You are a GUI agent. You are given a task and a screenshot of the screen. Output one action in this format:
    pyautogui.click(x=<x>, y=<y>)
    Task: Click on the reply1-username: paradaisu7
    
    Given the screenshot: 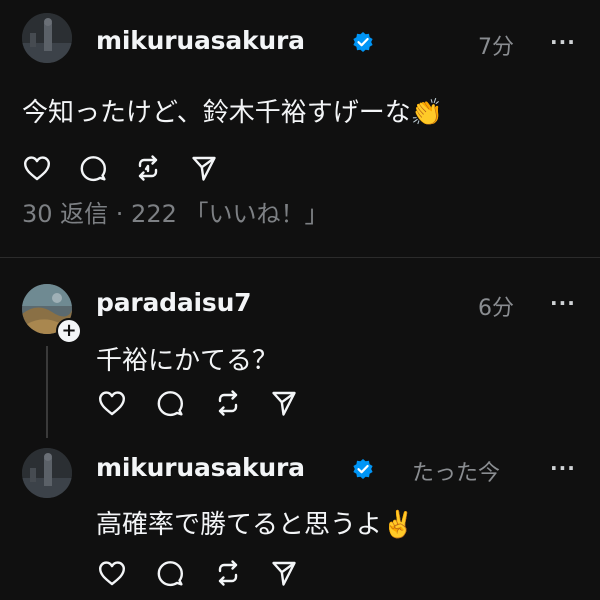 What is the action you would take?
    pyautogui.click(x=174, y=302)
    